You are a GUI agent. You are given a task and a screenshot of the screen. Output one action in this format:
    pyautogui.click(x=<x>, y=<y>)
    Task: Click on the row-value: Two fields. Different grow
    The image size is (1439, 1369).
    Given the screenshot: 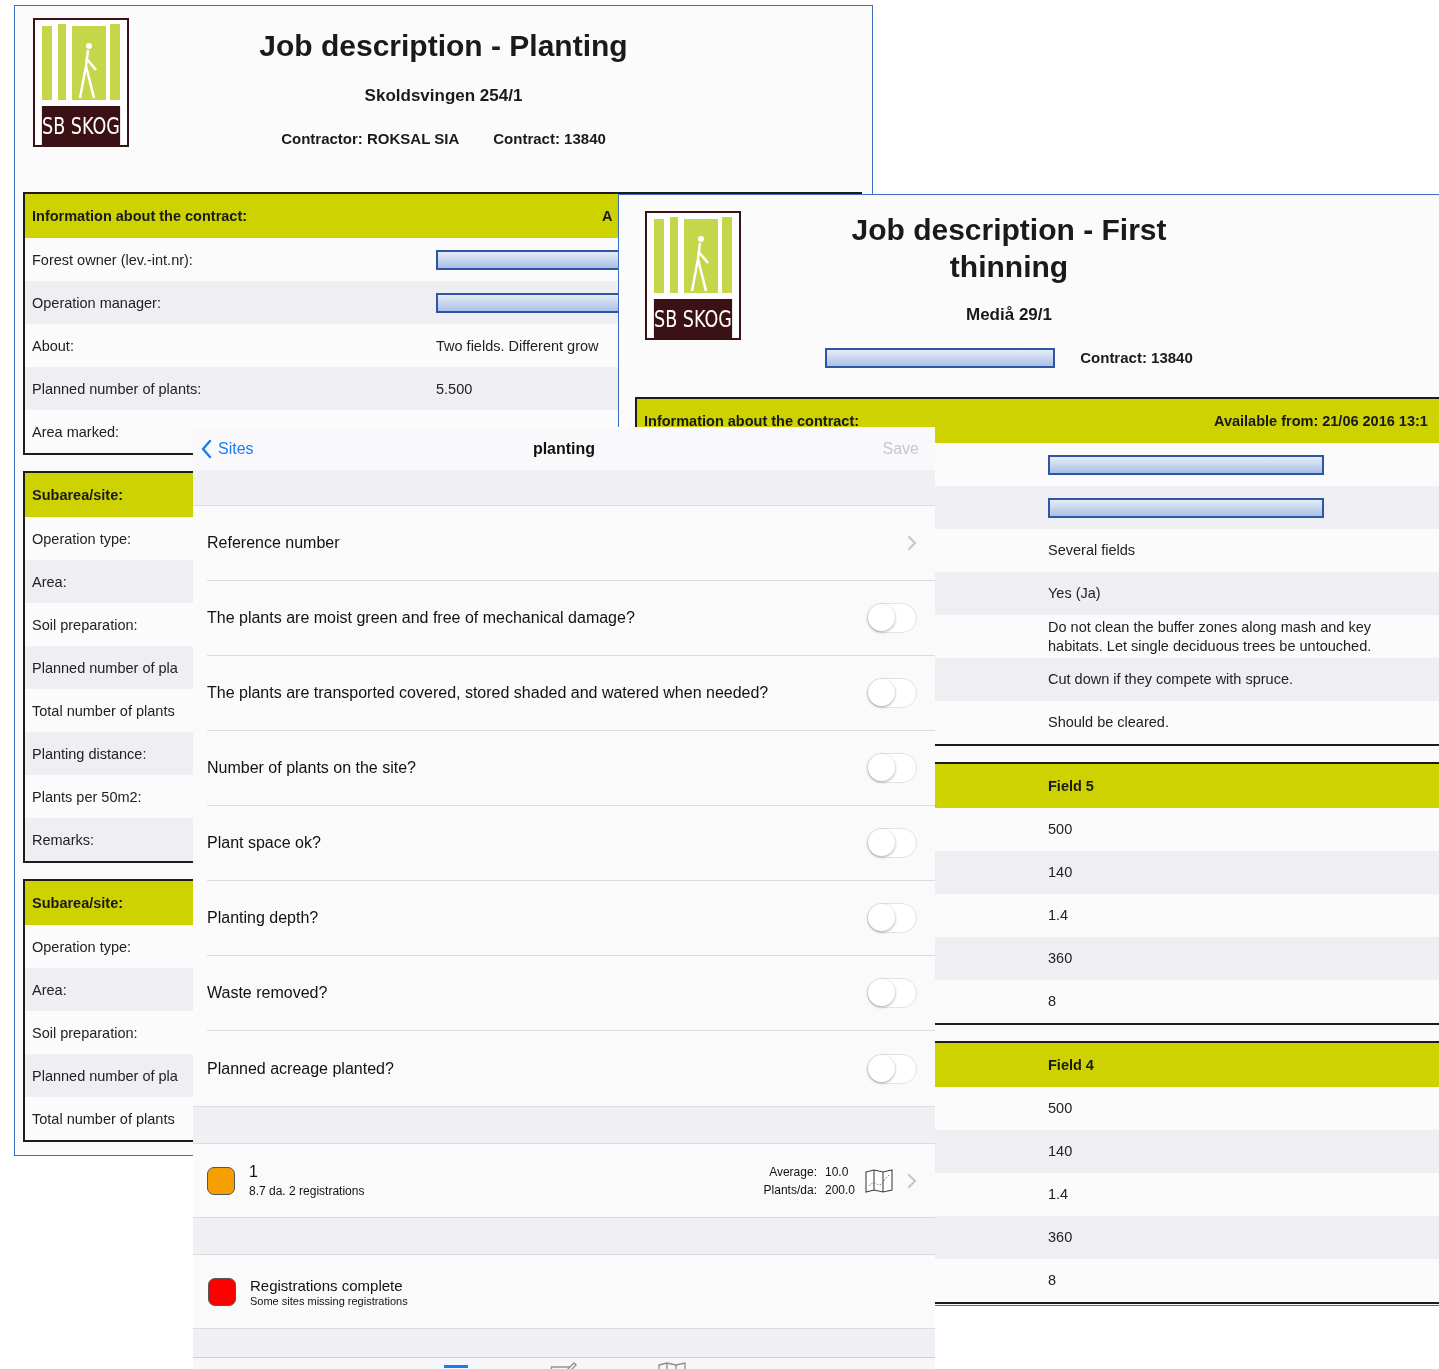 What is the action you would take?
    pyautogui.click(x=517, y=345)
    